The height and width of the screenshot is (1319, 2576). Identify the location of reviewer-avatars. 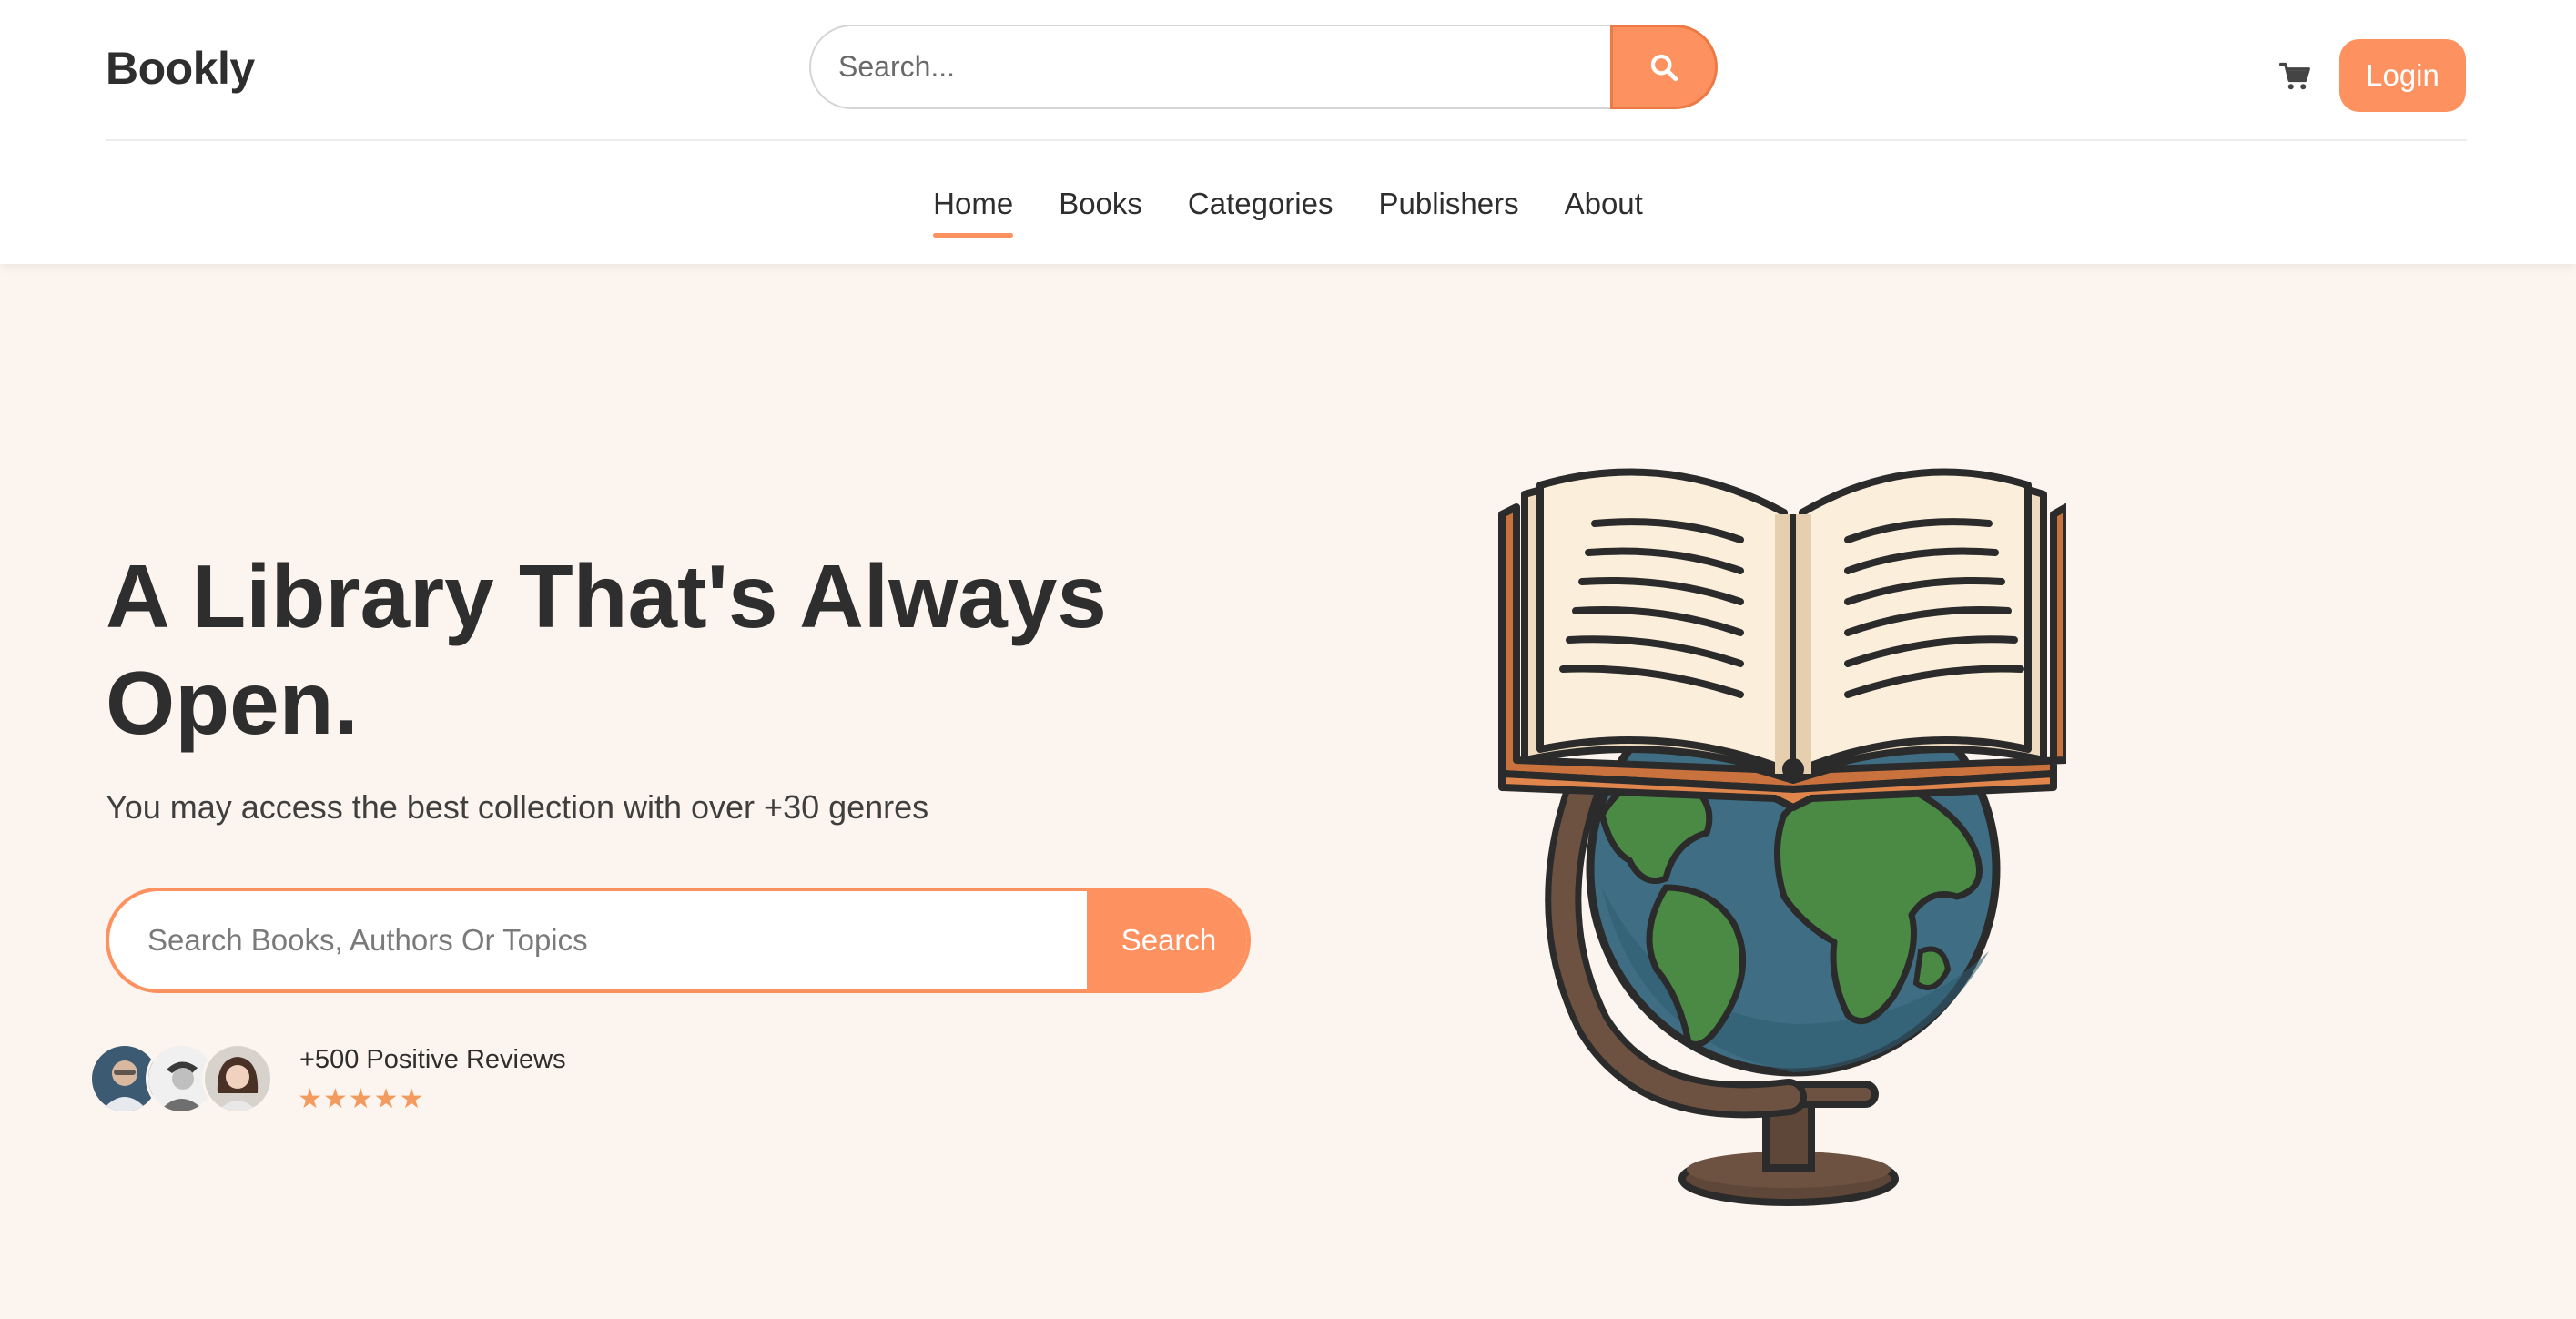
(181, 1079).